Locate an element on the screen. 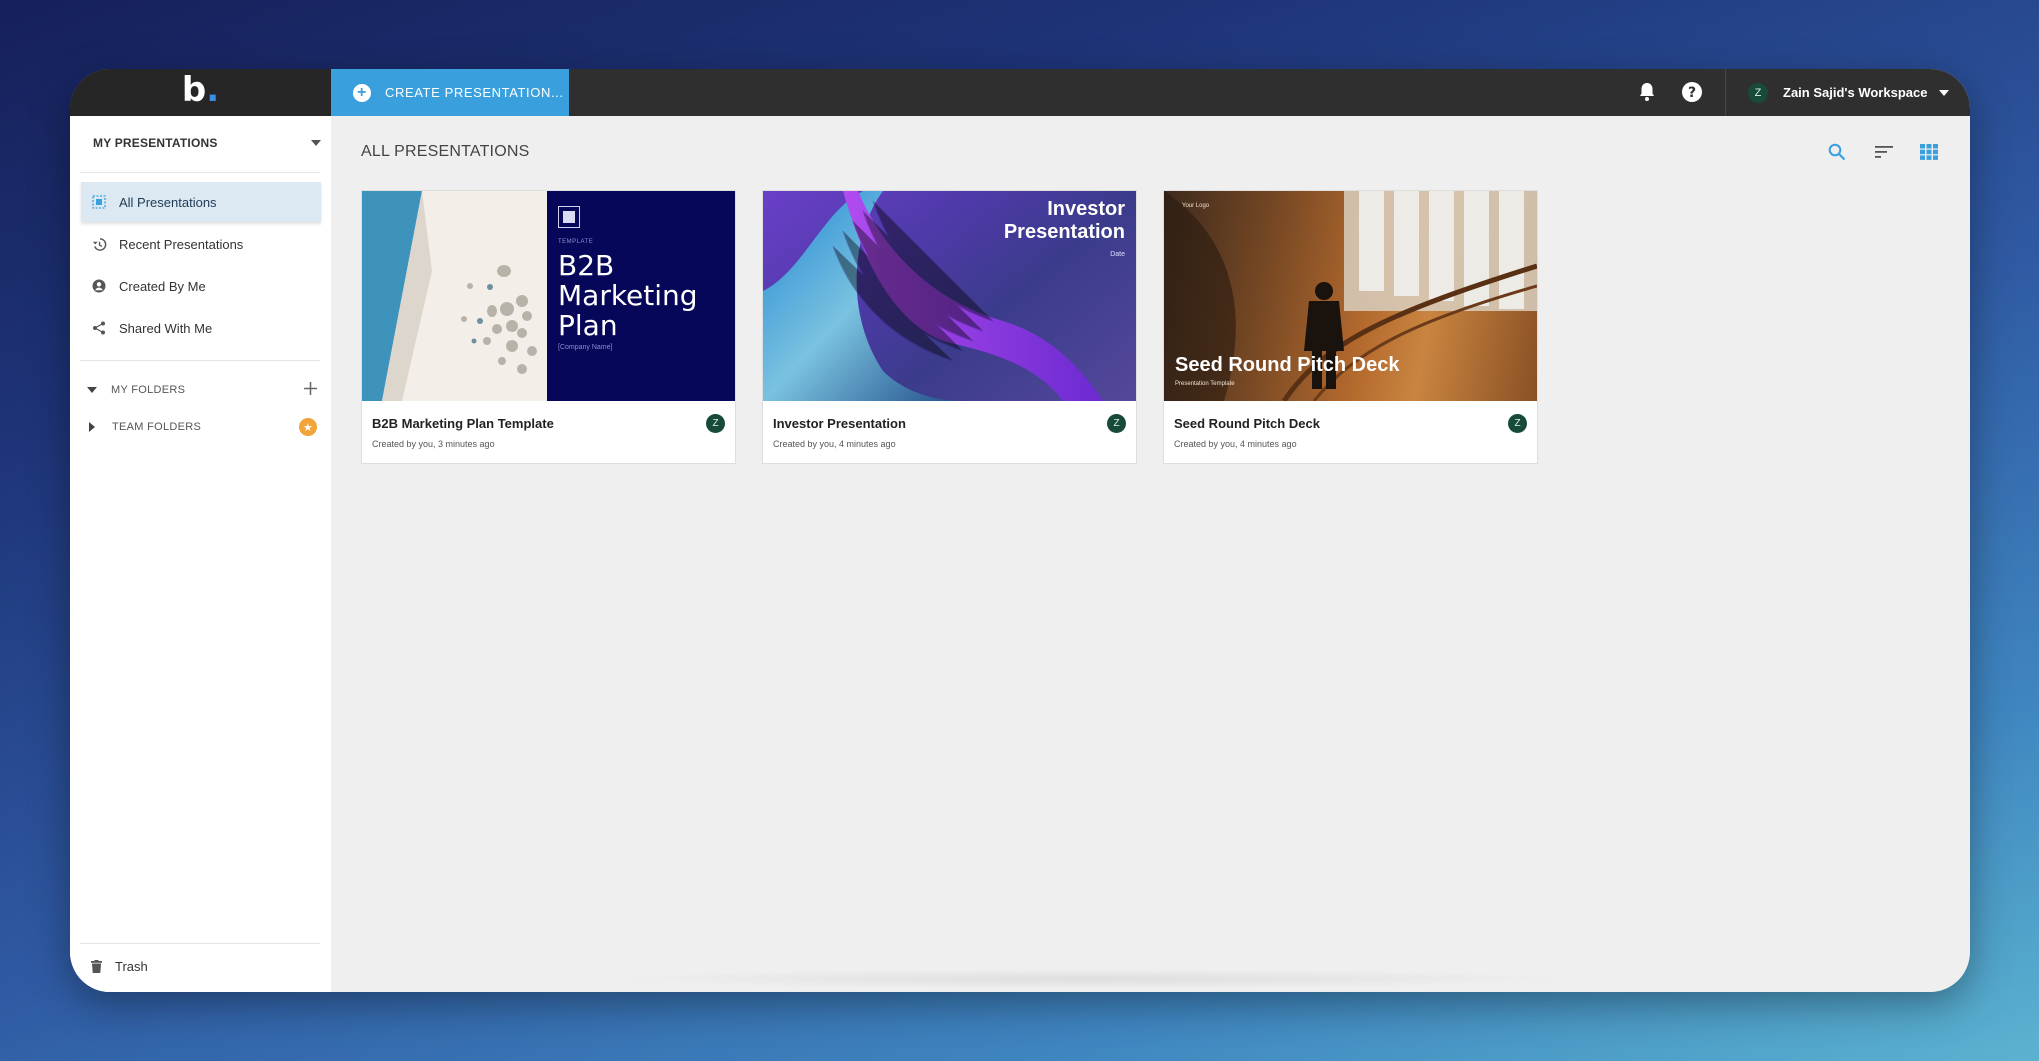 The width and height of the screenshot is (2039, 1061). sidebar-item-label: Shared With Me is located at coordinates (166, 328).